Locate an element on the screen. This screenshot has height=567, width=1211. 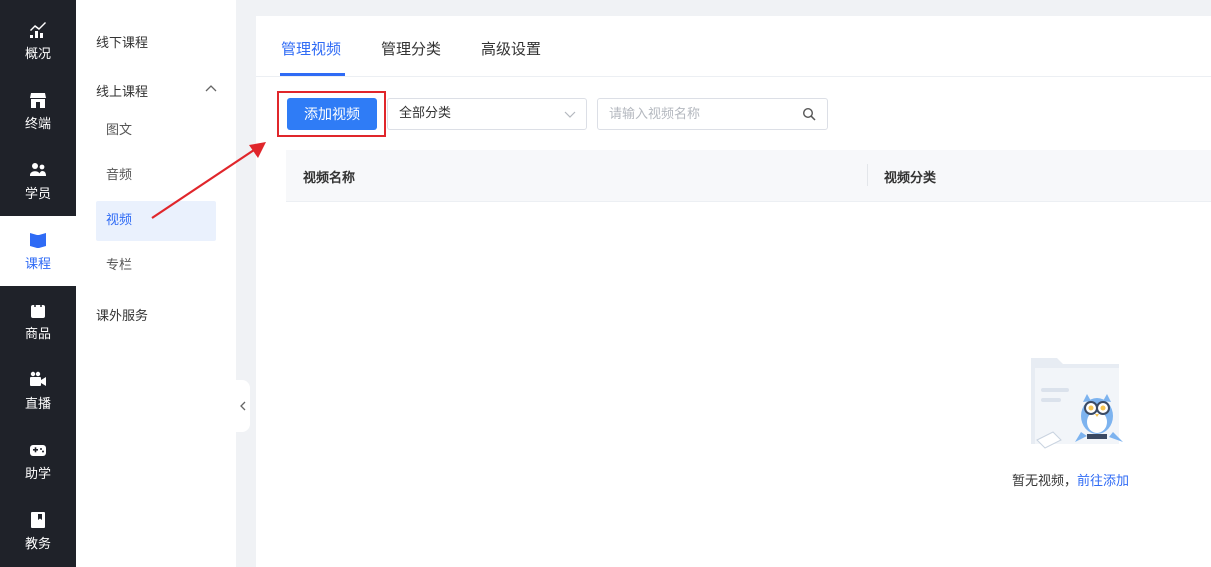
gamepad-icon is located at coordinates (38, 450).